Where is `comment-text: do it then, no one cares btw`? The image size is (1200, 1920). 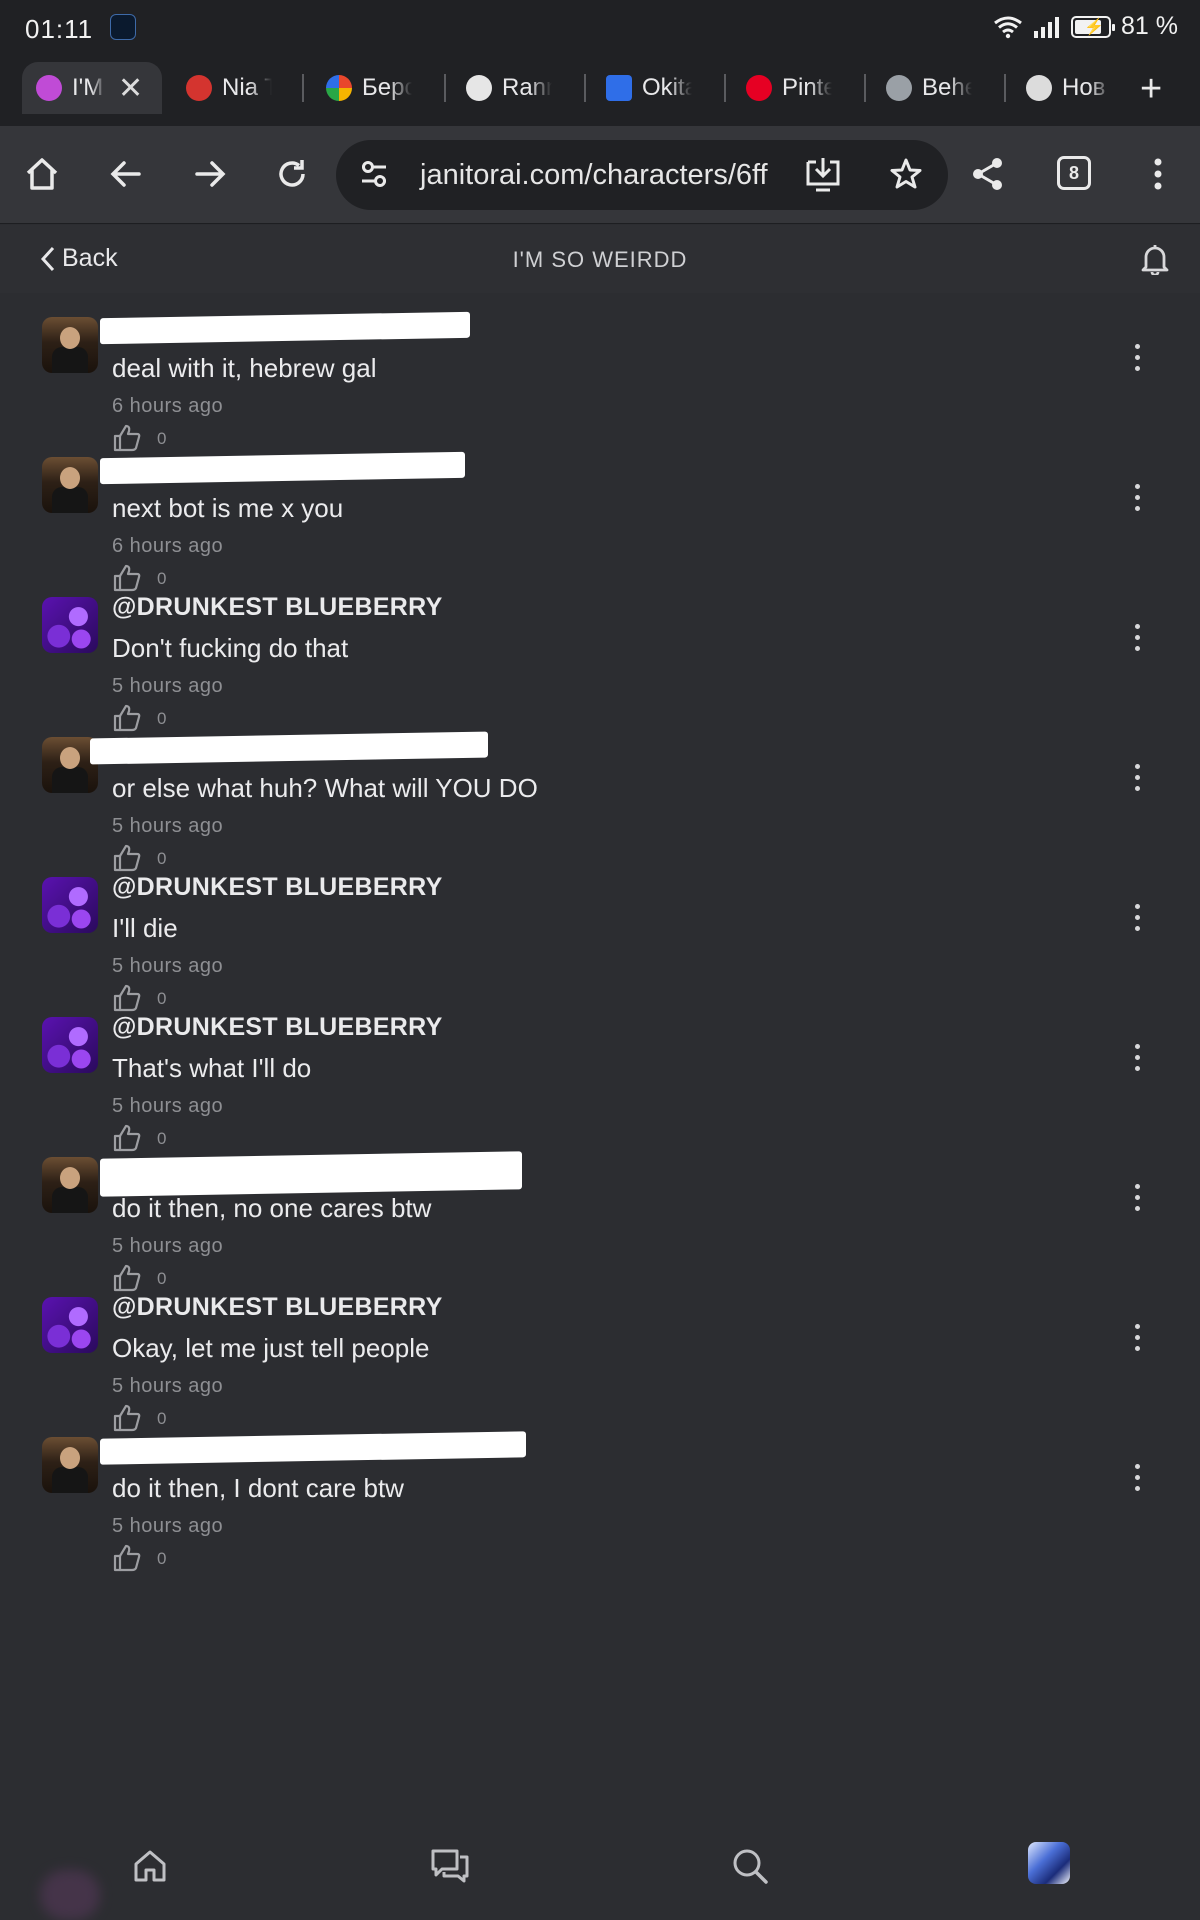 comment-text: do it then, no one cares btw is located at coordinates (272, 1208).